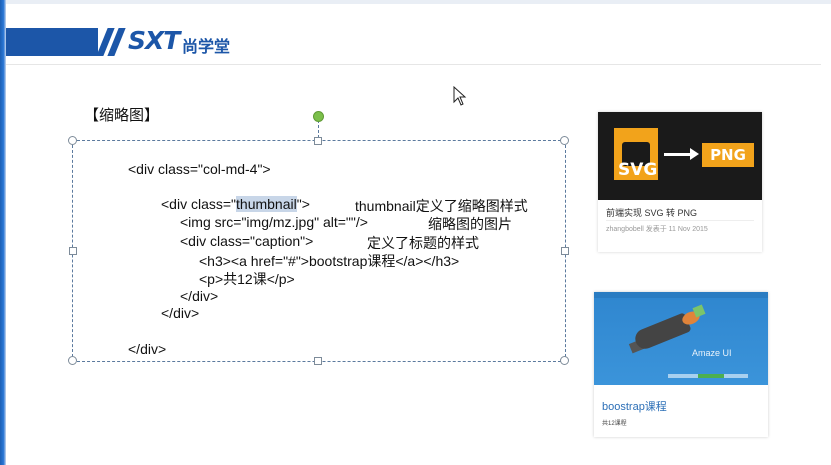 The image size is (831, 465). Describe the element at coordinates (206, 47) in the screenshot. I see `logo-chinese-name: 尚学堂` at that location.